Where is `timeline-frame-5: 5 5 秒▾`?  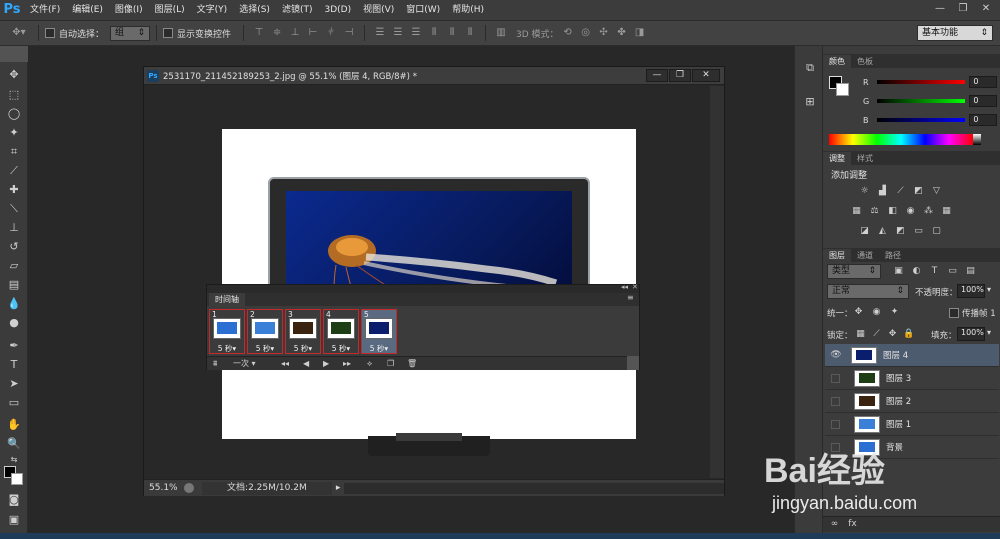
timeline-frame-5: 5 5 秒▾ is located at coordinates (379, 331).